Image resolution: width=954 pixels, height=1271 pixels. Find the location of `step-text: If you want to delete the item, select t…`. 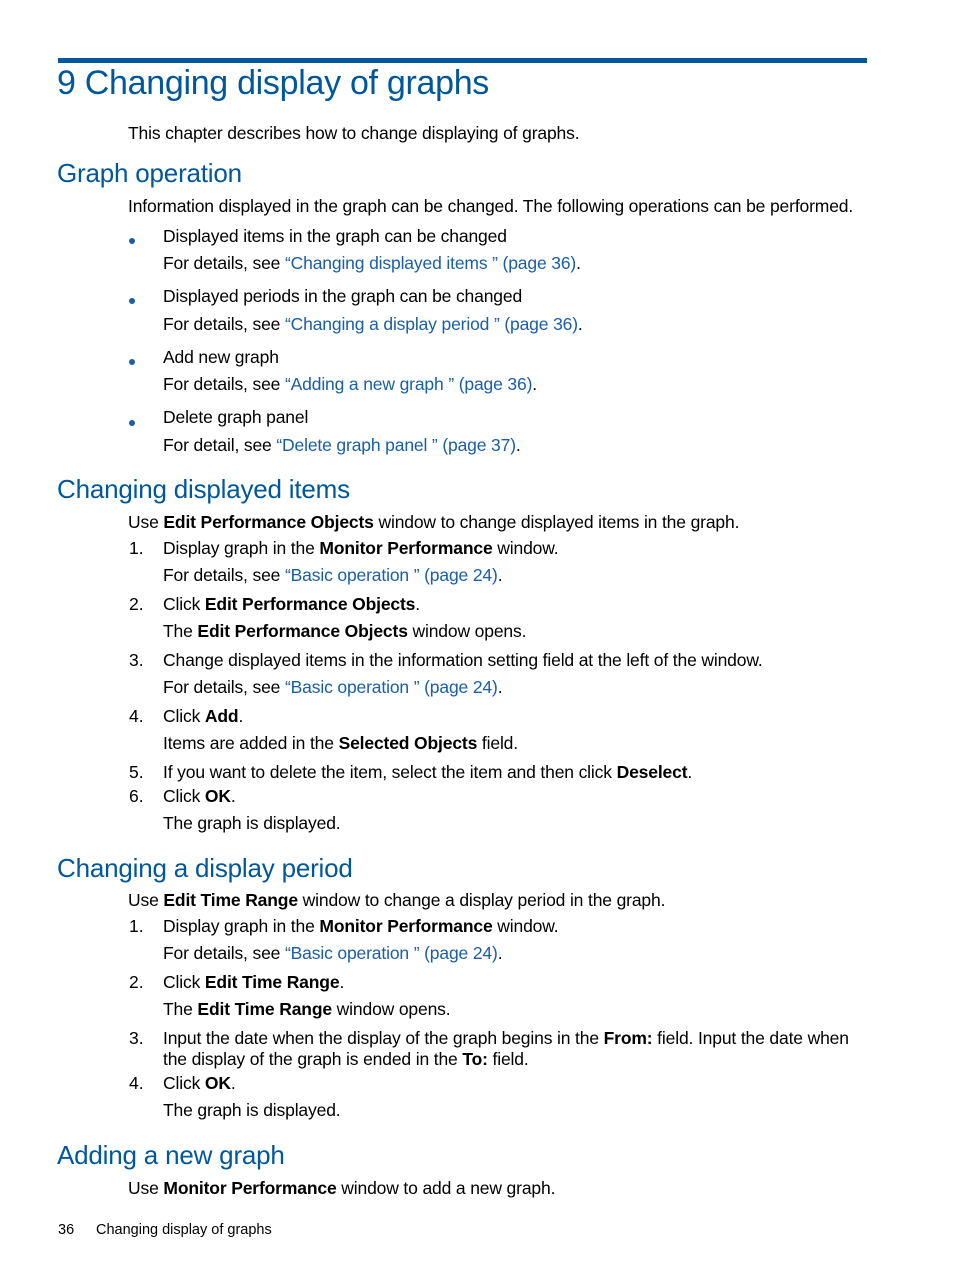

step-text: If you want to delete the item, select t… is located at coordinates (427, 772).